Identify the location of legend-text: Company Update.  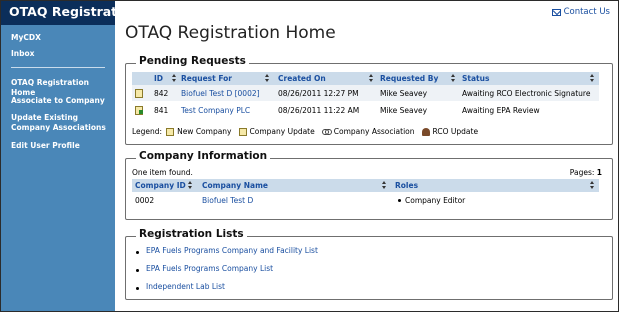
(282, 131).